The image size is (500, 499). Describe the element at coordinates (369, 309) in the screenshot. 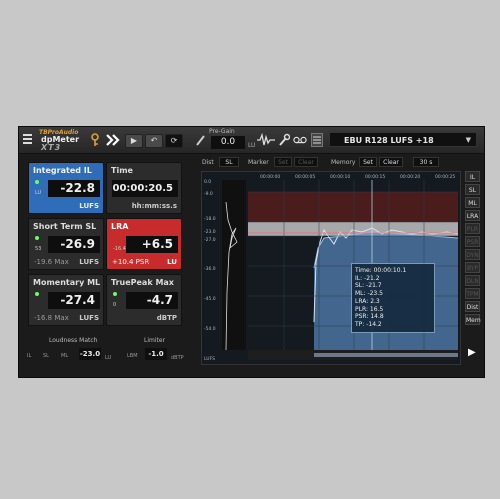

I see `tooltip-line: PLR: 16.5` at that location.